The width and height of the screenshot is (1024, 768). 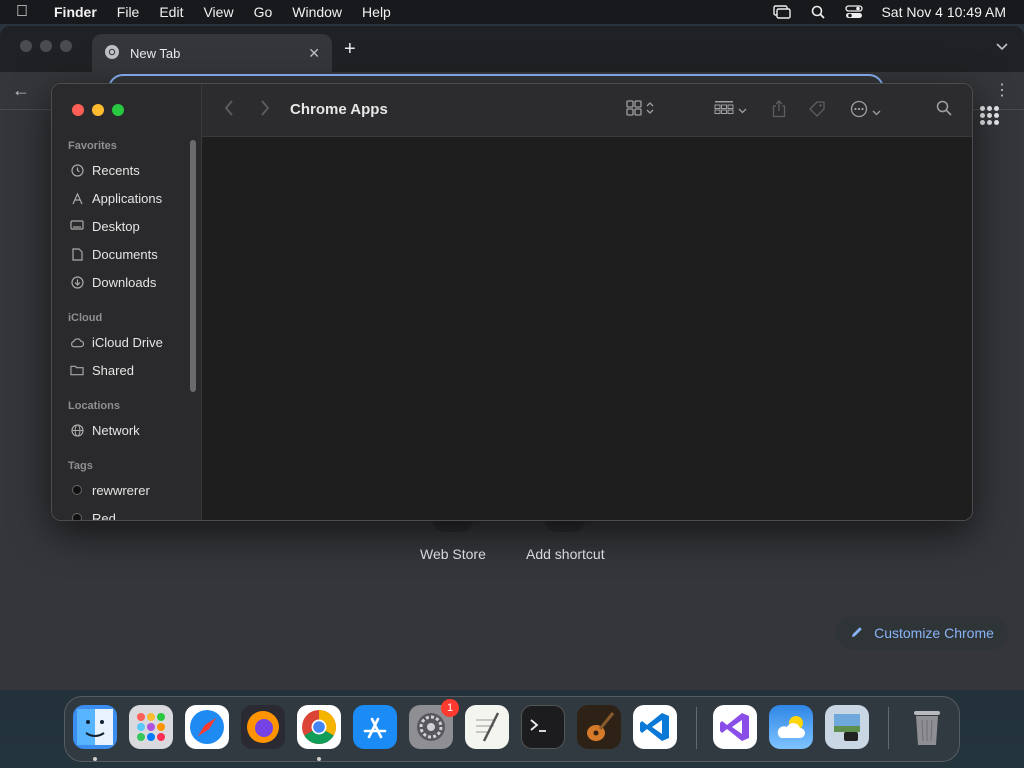 What do you see at coordinates (77, 282) in the screenshot?
I see `download-icon` at bounding box center [77, 282].